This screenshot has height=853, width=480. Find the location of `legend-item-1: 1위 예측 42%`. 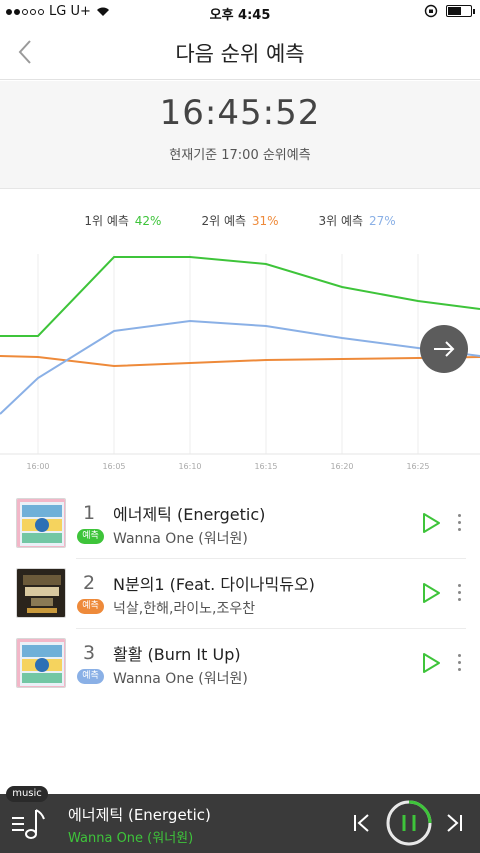

legend-item-1: 1위 예측 42% is located at coordinates (122, 220).